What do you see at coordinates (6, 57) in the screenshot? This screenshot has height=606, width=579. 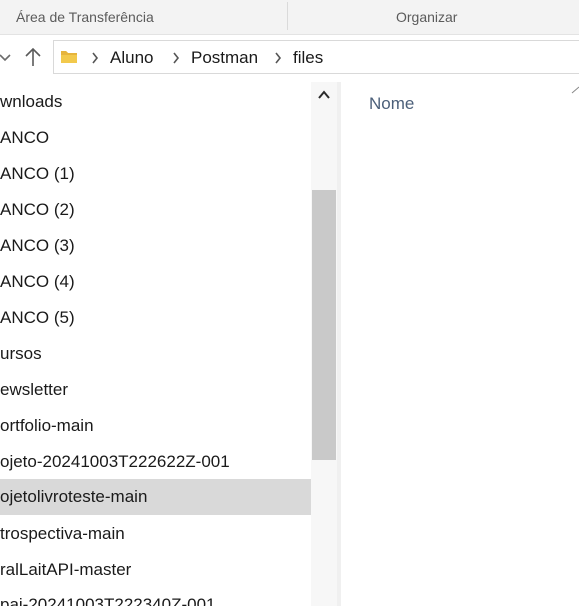 I see `chevron-down-icon` at bounding box center [6, 57].